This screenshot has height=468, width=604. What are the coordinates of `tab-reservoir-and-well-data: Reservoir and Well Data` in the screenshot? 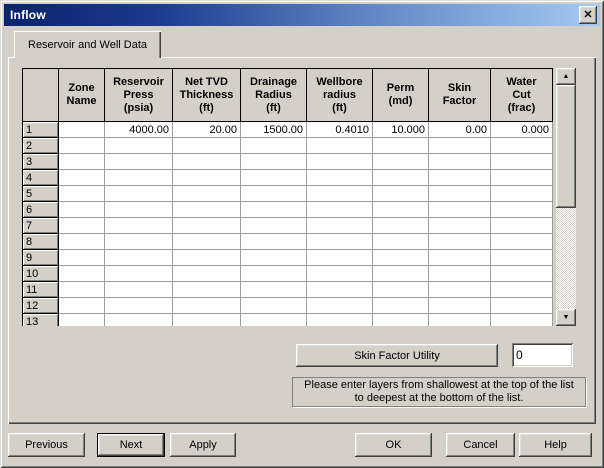 It's located at (88, 44).